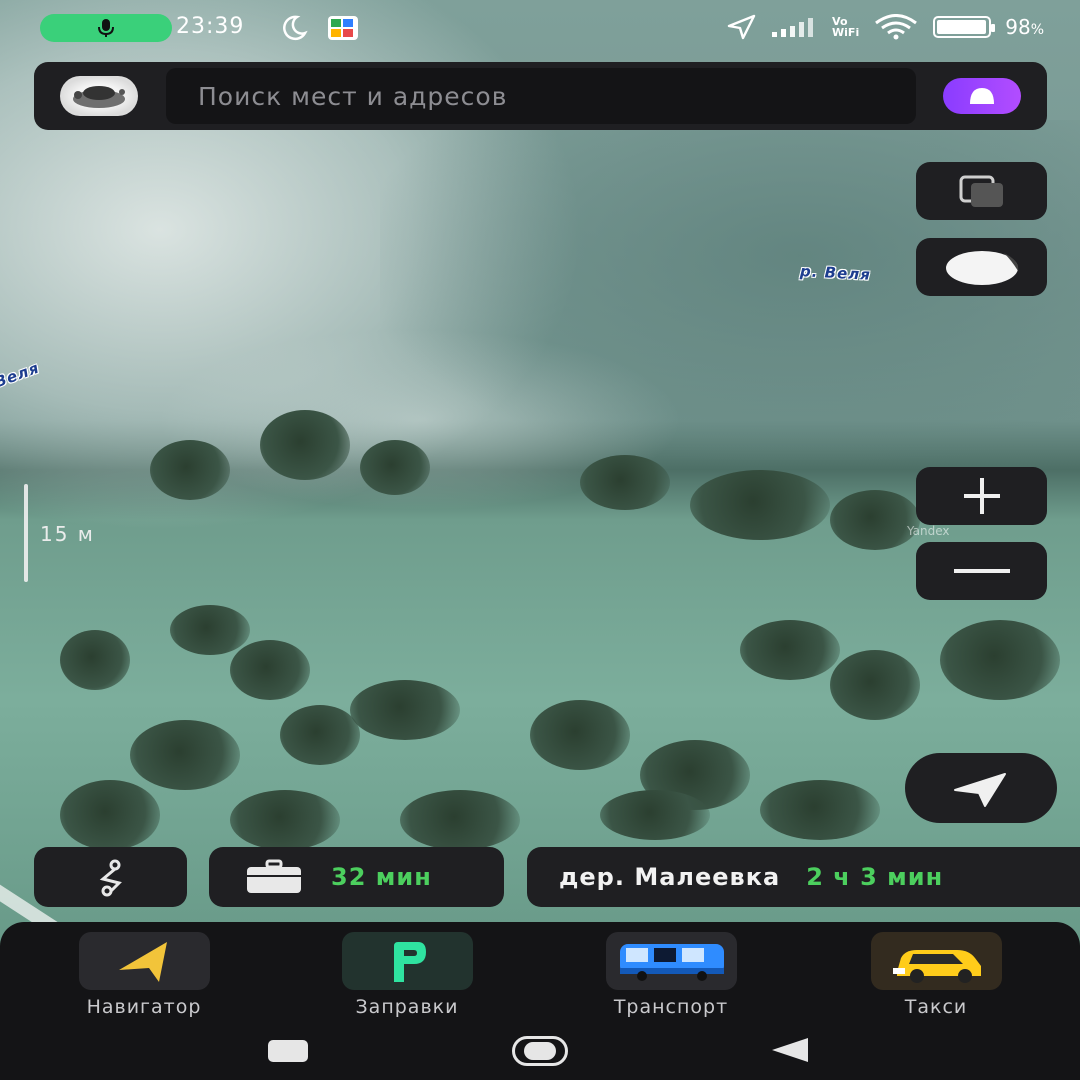 The image size is (1080, 1080). I want to click on navigator-icon-box, so click(144, 961).